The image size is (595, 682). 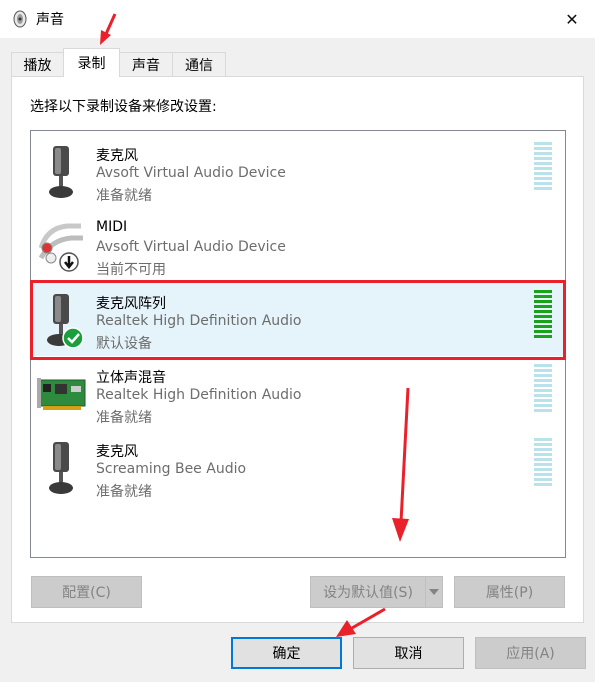 I want to click on tab-recording: 录制, so click(x=91, y=62).